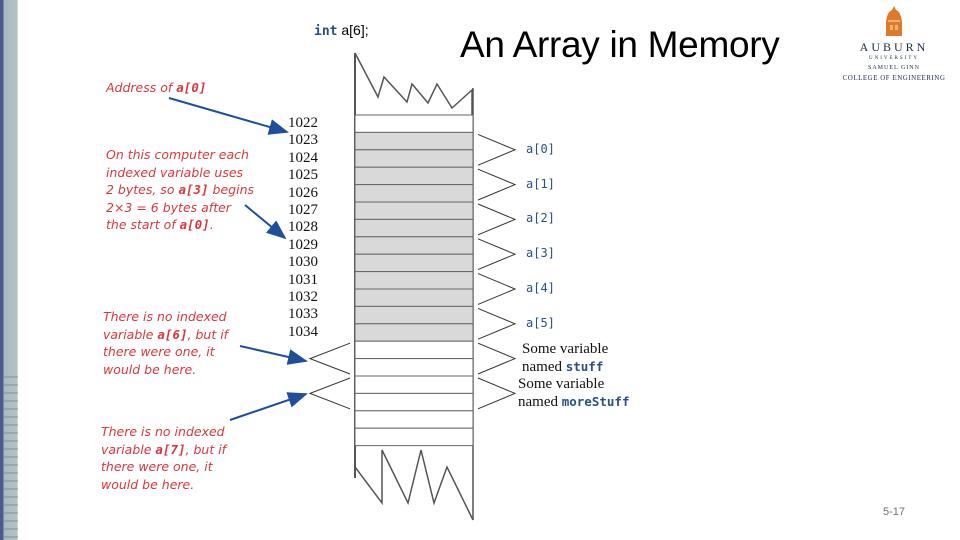  What do you see at coordinates (303, 227) in the screenshot?
I see `memory-address: 1028` at bounding box center [303, 227].